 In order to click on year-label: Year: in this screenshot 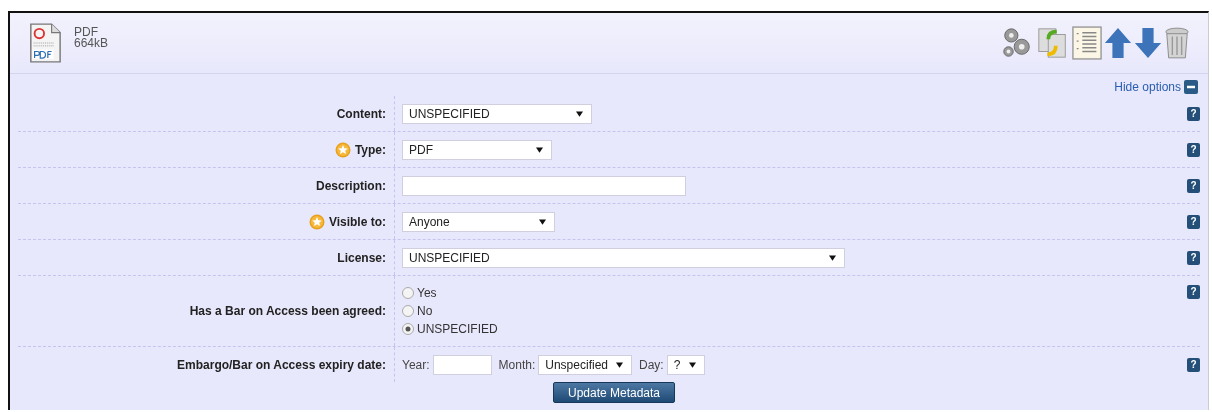, I will do `click(416, 364)`.